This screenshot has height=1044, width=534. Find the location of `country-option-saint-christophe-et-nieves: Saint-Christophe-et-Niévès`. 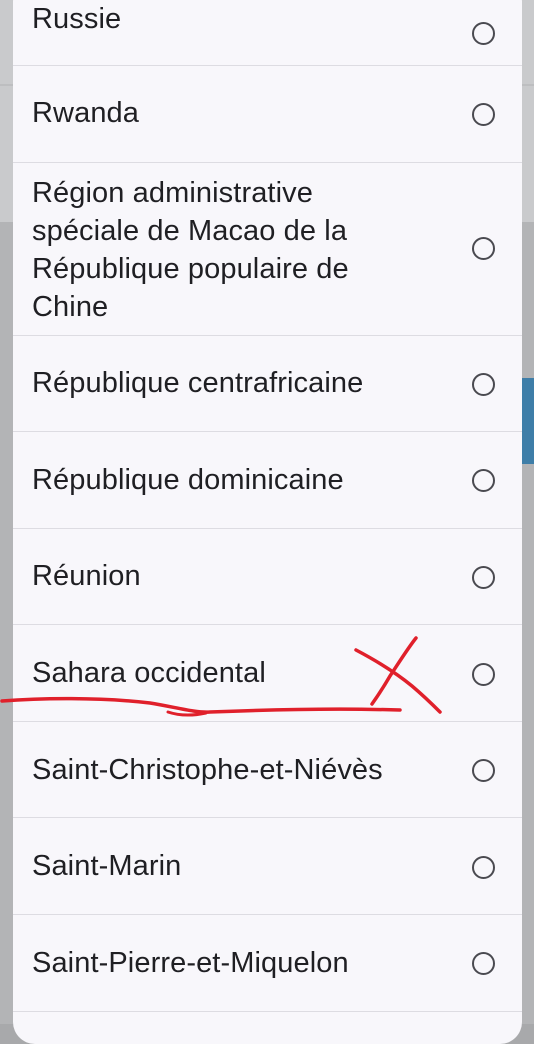

country-option-saint-christophe-et-nieves: Saint-Christophe-et-Niévès is located at coordinates (267, 770).